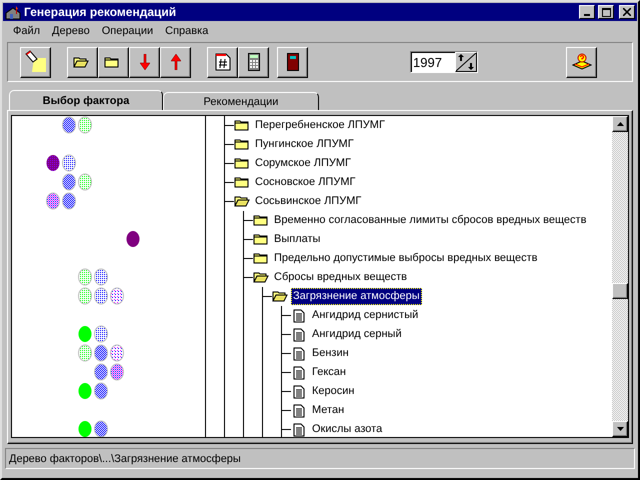 Image resolution: width=640 pixels, height=480 pixels. Describe the element at coordinates (26, 30) in the screenshot. I see `menu-item: Файл` at that location.